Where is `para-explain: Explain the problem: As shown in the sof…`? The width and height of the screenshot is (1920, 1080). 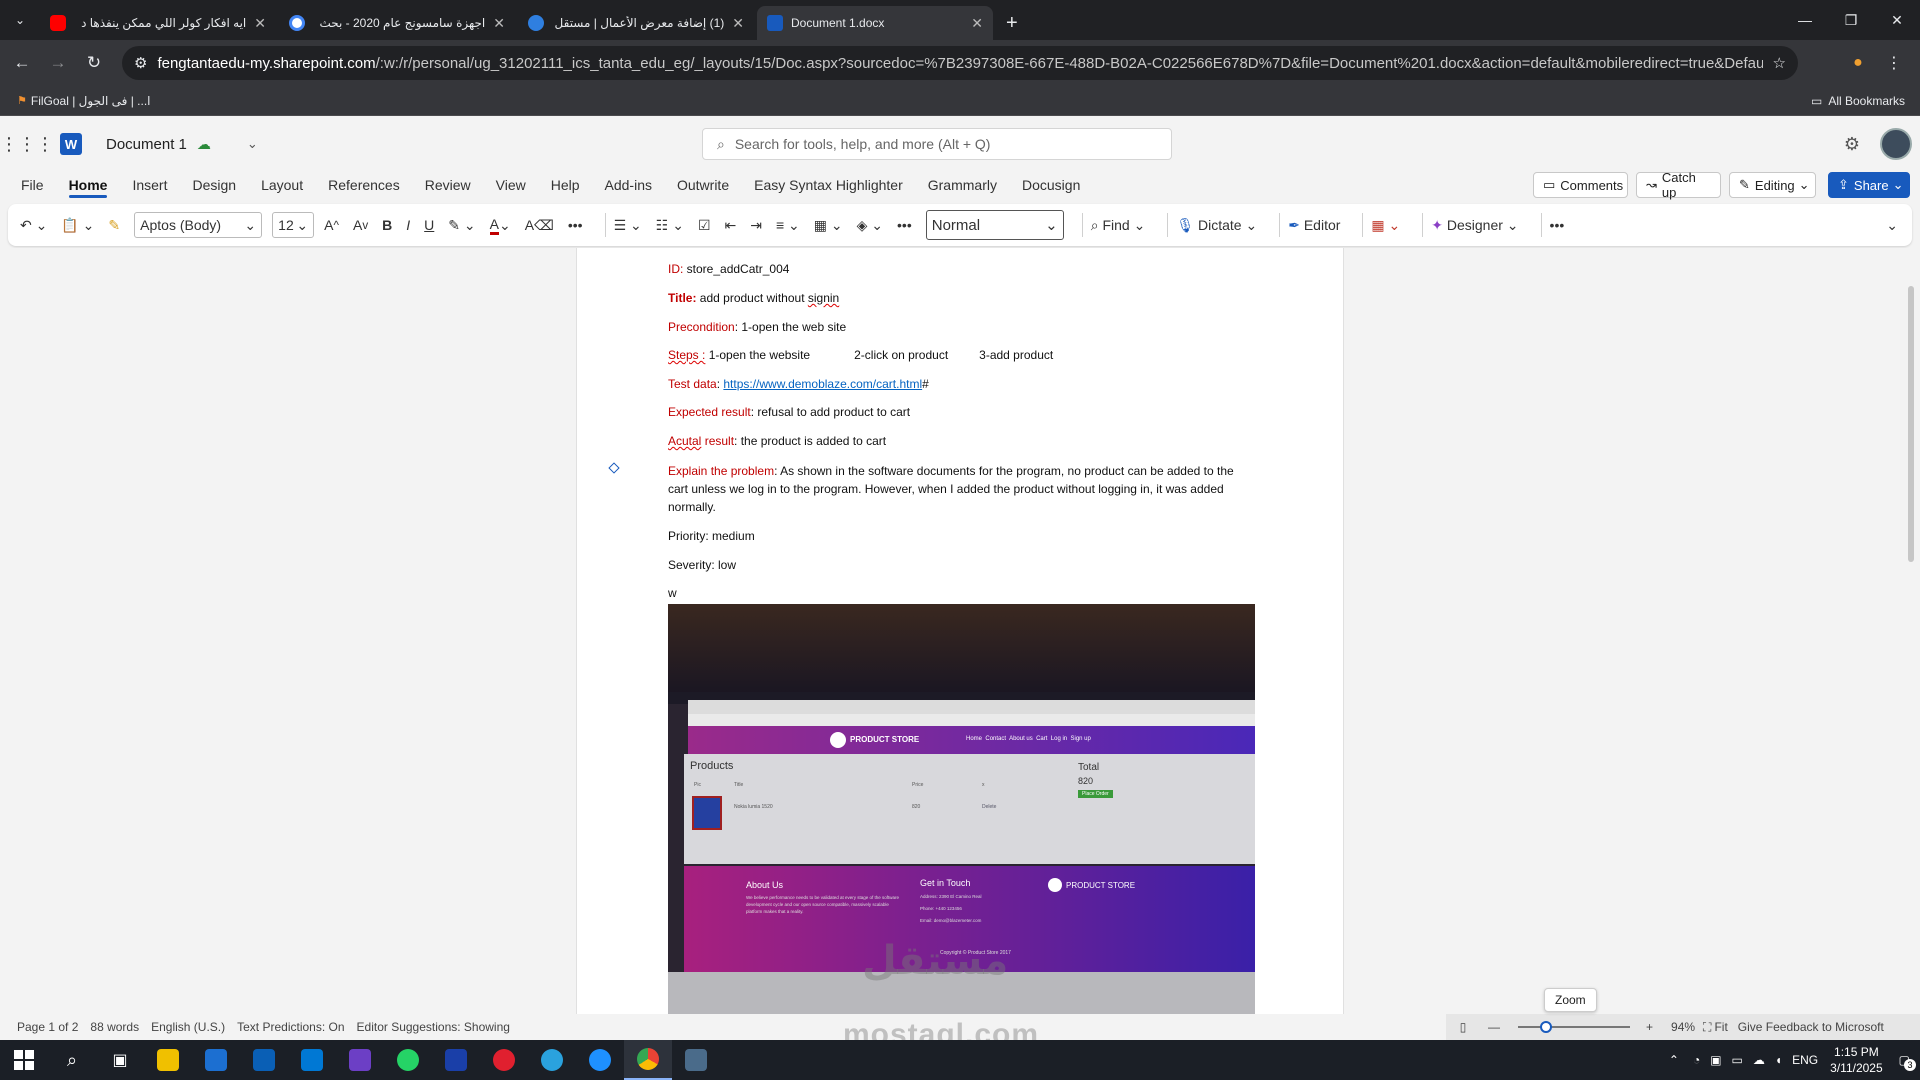 para-explain: Explain the problem: As shown in the sof… is located at coordinates (962, 489).